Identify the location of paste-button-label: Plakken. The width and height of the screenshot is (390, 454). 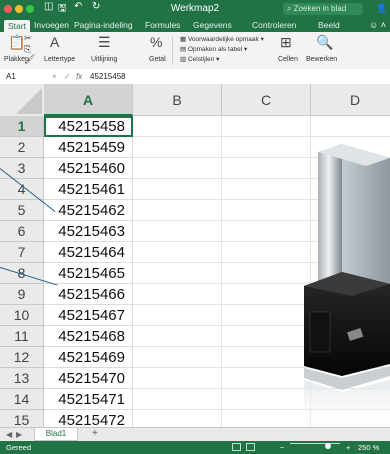
(16, 59).